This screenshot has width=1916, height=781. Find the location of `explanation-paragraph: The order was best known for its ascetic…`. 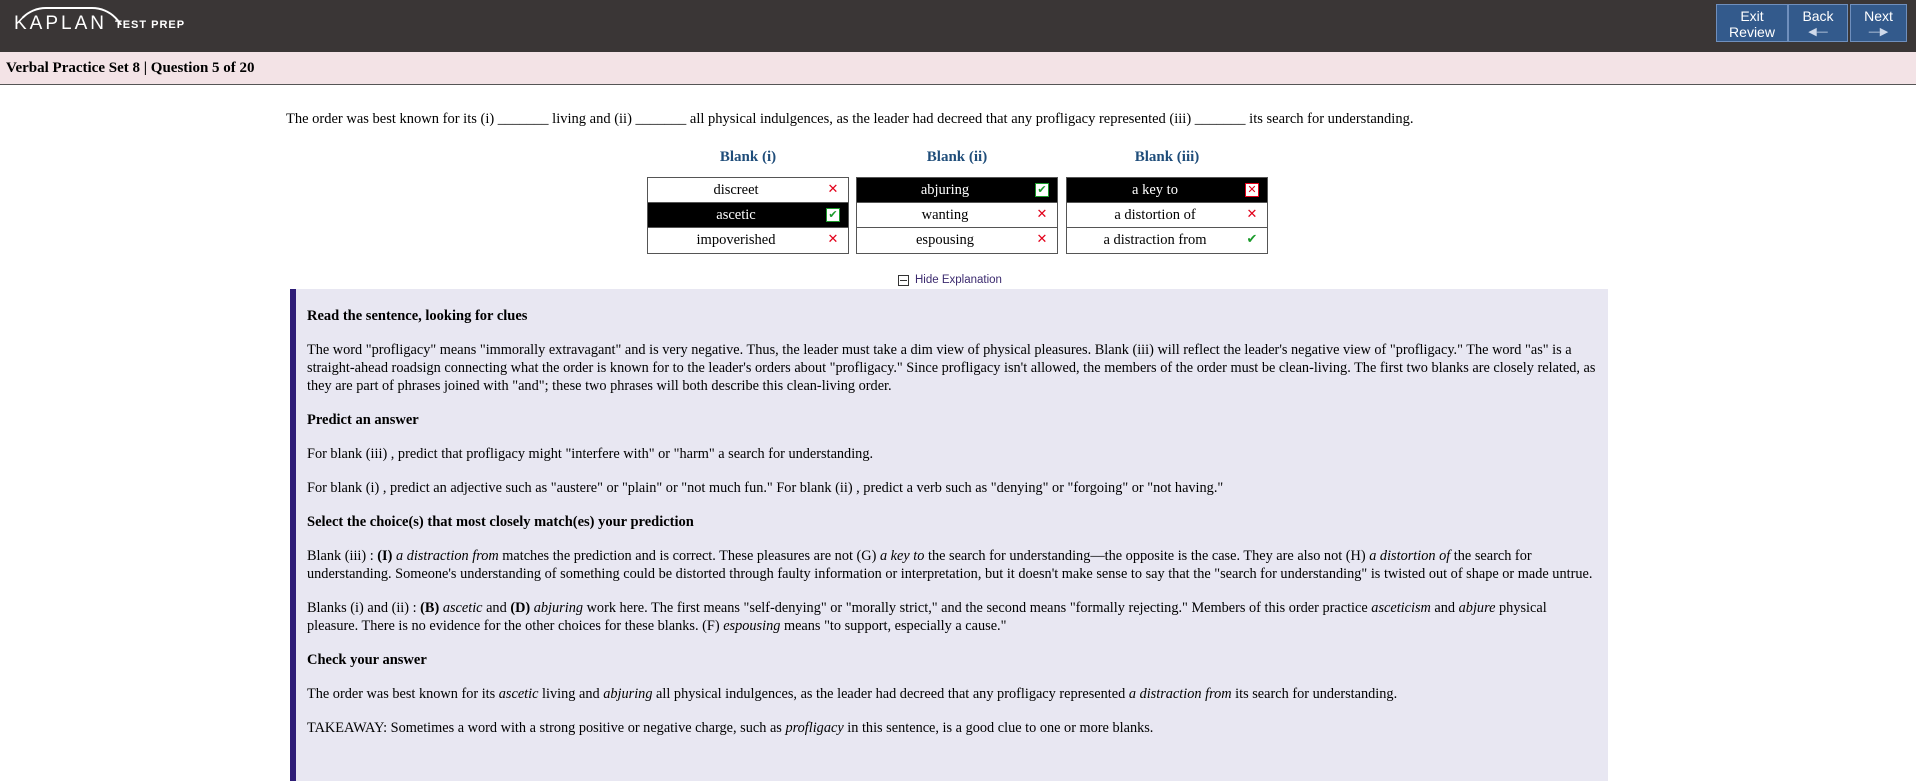

explanation-paragraph: The order was best known for its ascetic… is located at coordinates (852, 694).